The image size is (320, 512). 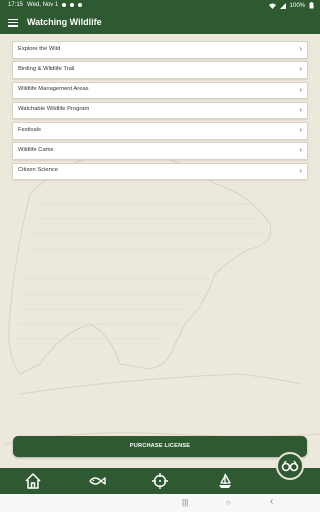 I want to click on app-bar: Watching Wildlife, so click(x=160, y=22).